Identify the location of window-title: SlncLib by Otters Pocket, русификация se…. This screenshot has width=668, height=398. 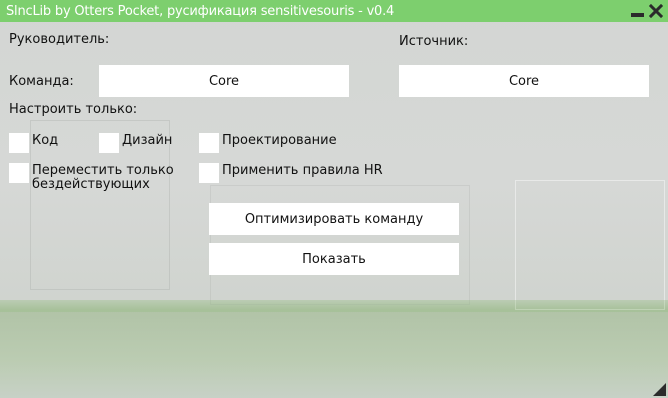
(200, 11).